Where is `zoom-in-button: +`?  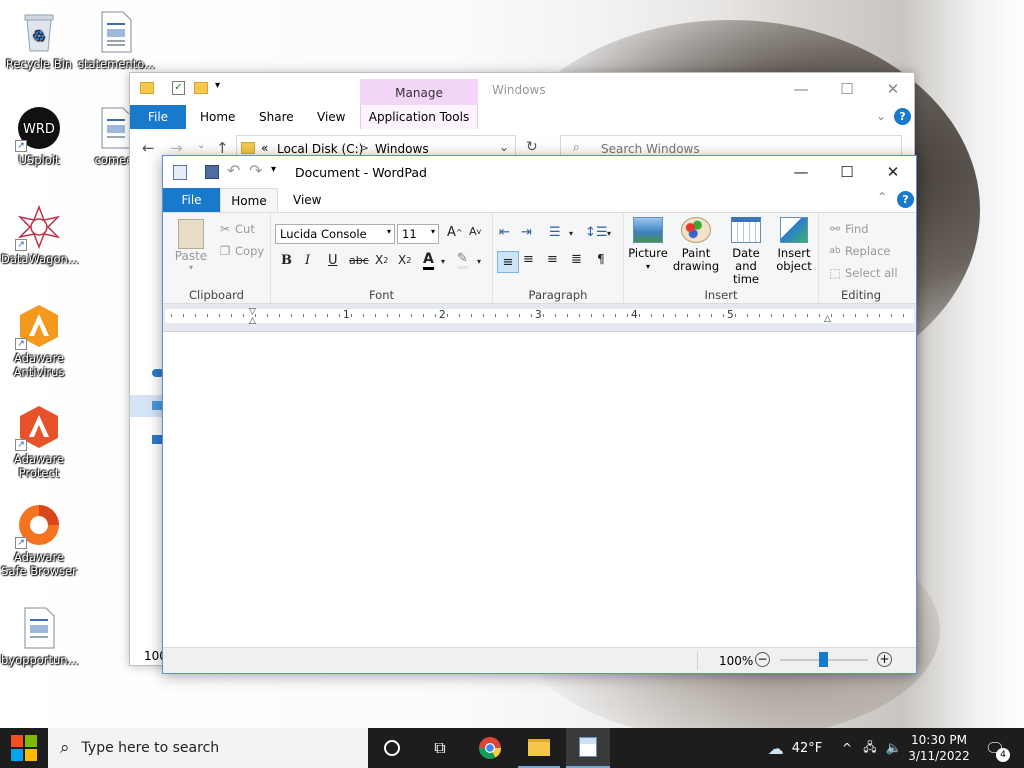
zoom-in-button: + is located at coordinates (884, 659).